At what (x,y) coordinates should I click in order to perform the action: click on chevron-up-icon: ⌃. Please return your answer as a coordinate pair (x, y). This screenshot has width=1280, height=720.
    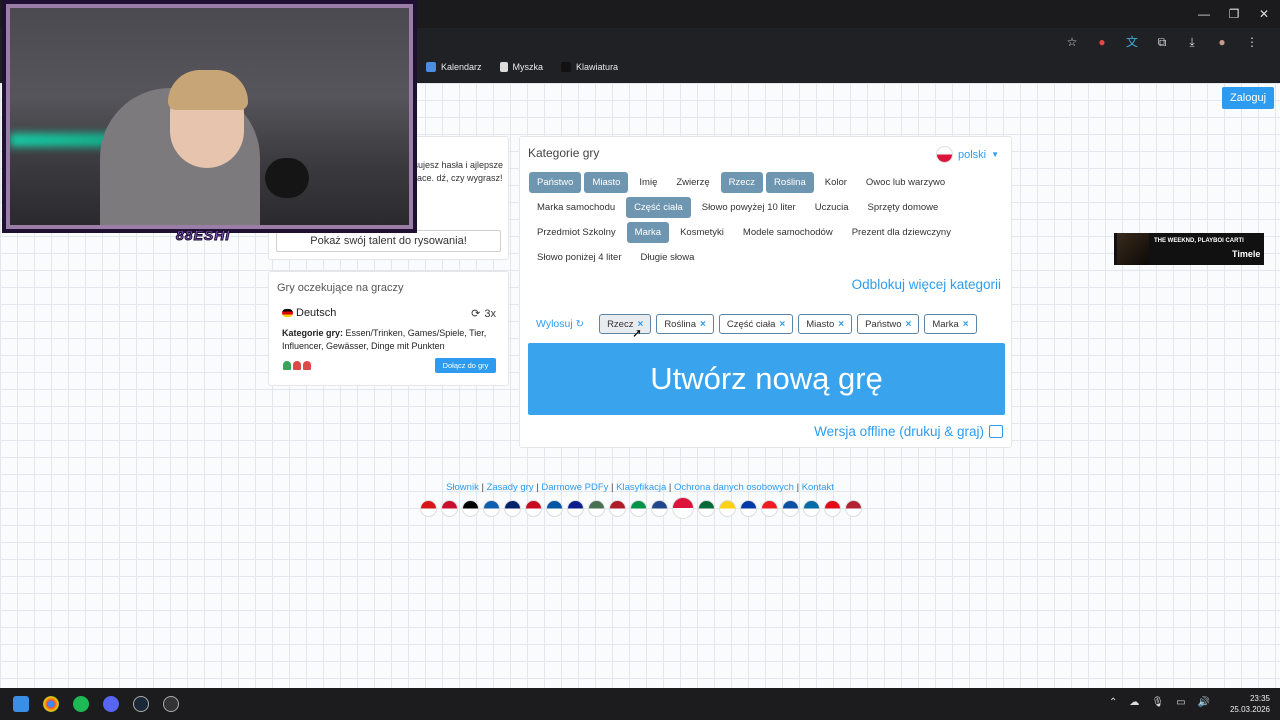
    Looking at the image, I should click on (1113, 702).